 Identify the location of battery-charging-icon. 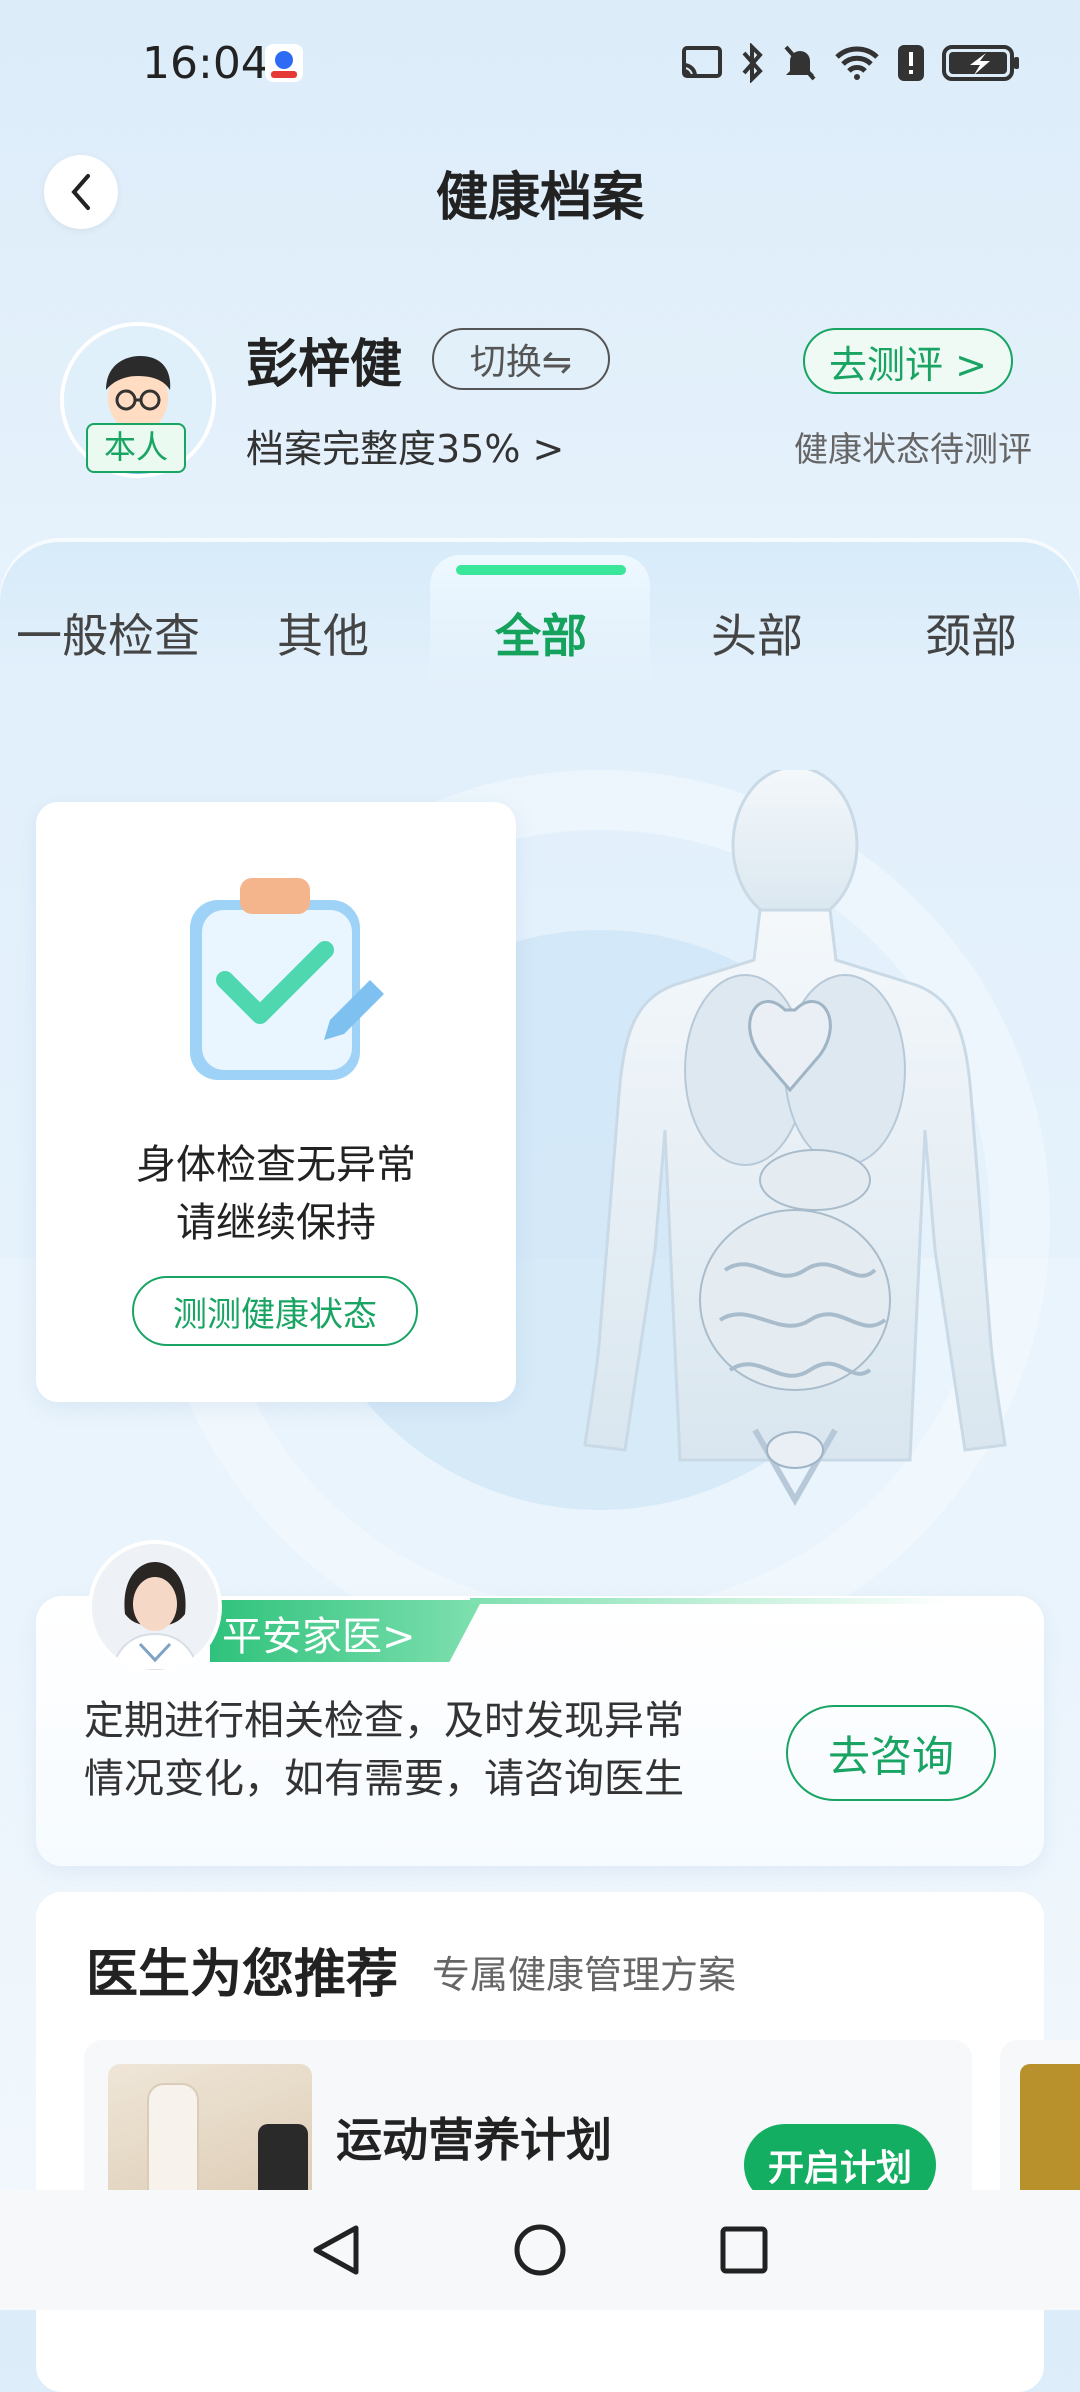
(980, 63).